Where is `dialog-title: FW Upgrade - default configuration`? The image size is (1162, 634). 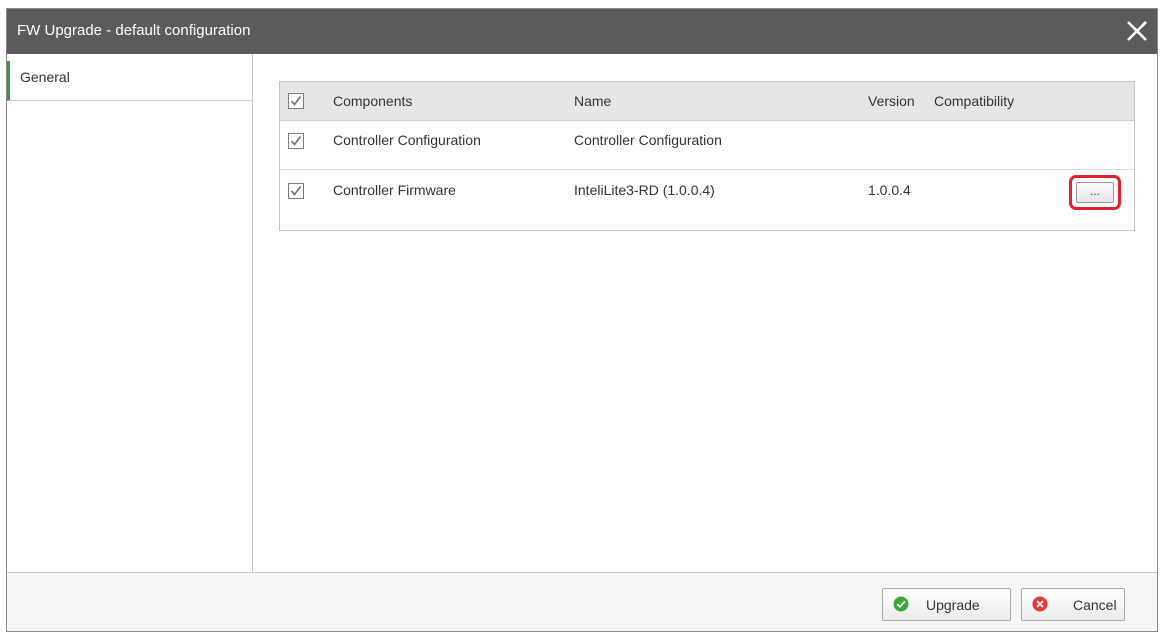 dialog-title: FW Upgrade - default configuration is located at coordinates (134, 30).